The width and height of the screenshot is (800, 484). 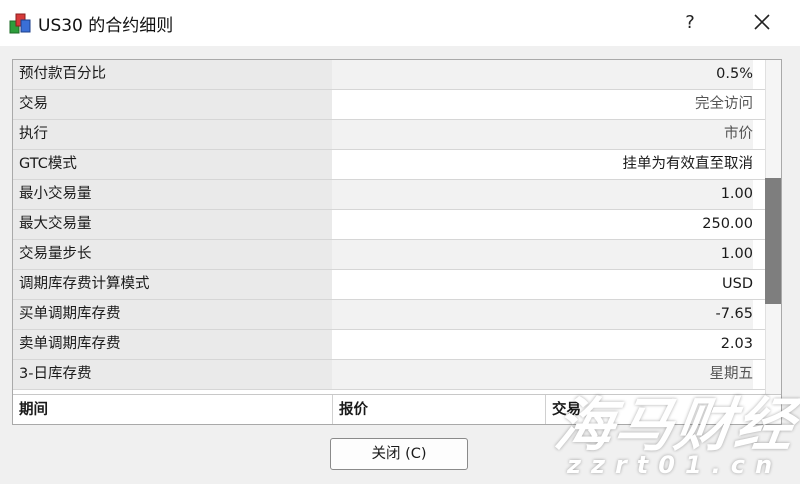 What do you see at coordinates (175, 344) in the screenshot?
I see `spec-label: 卖单调期库存费` at bounding box center [175, 344].